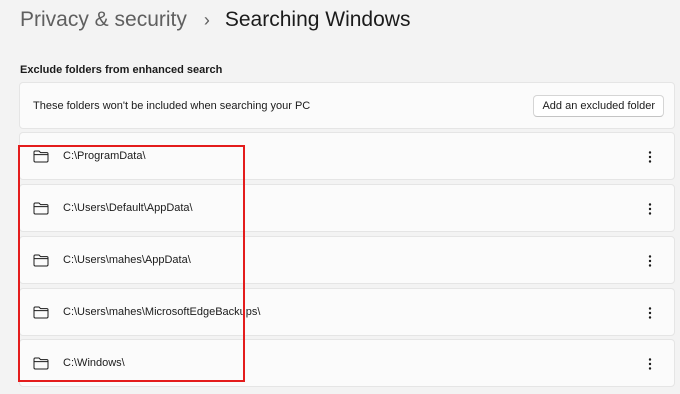 The image size is (680, 394). Describe the element at coordinates (162, 312) in the screenshot. I see `folder-path: C:\Users\mahes\MicrosoftEdgeBackups\` at that location.